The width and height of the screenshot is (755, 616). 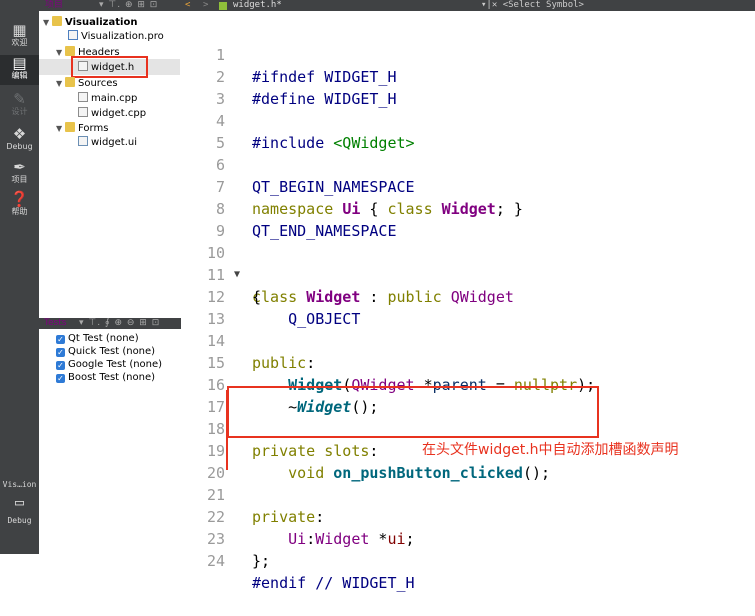 I want to click on test-item: ✓ Google Test (none), so click(x=109, y=365).